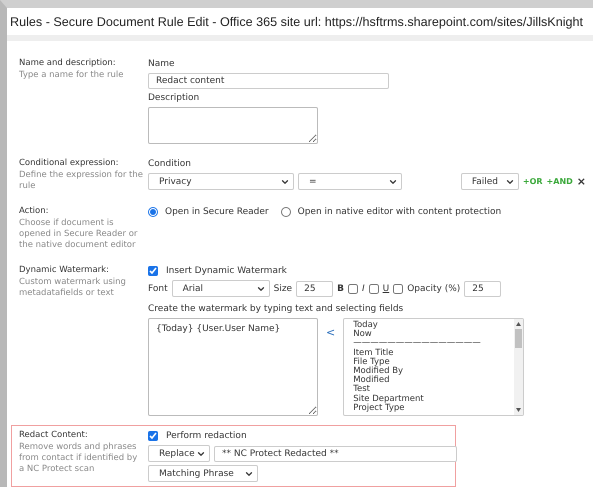 The width and height of the screenshot is (593, 487). What do you see at coordinates (350, 181) in the screenshot?
I see `dropdown: =` at bounding box center [350, 181].